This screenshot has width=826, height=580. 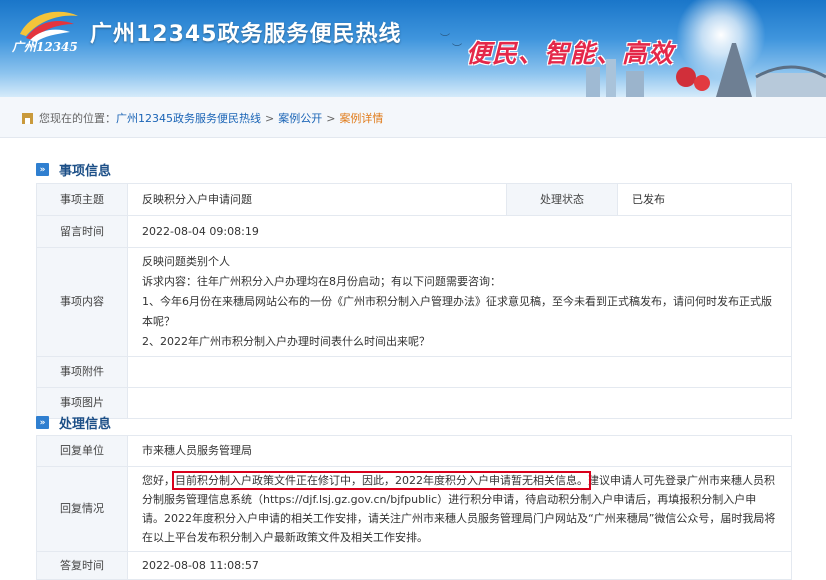 I want to click on content-line: 诉求内容：往年广州积分入户办理均在8月份启动；有以下问题需要咨询：, so click(x=321, y=281).